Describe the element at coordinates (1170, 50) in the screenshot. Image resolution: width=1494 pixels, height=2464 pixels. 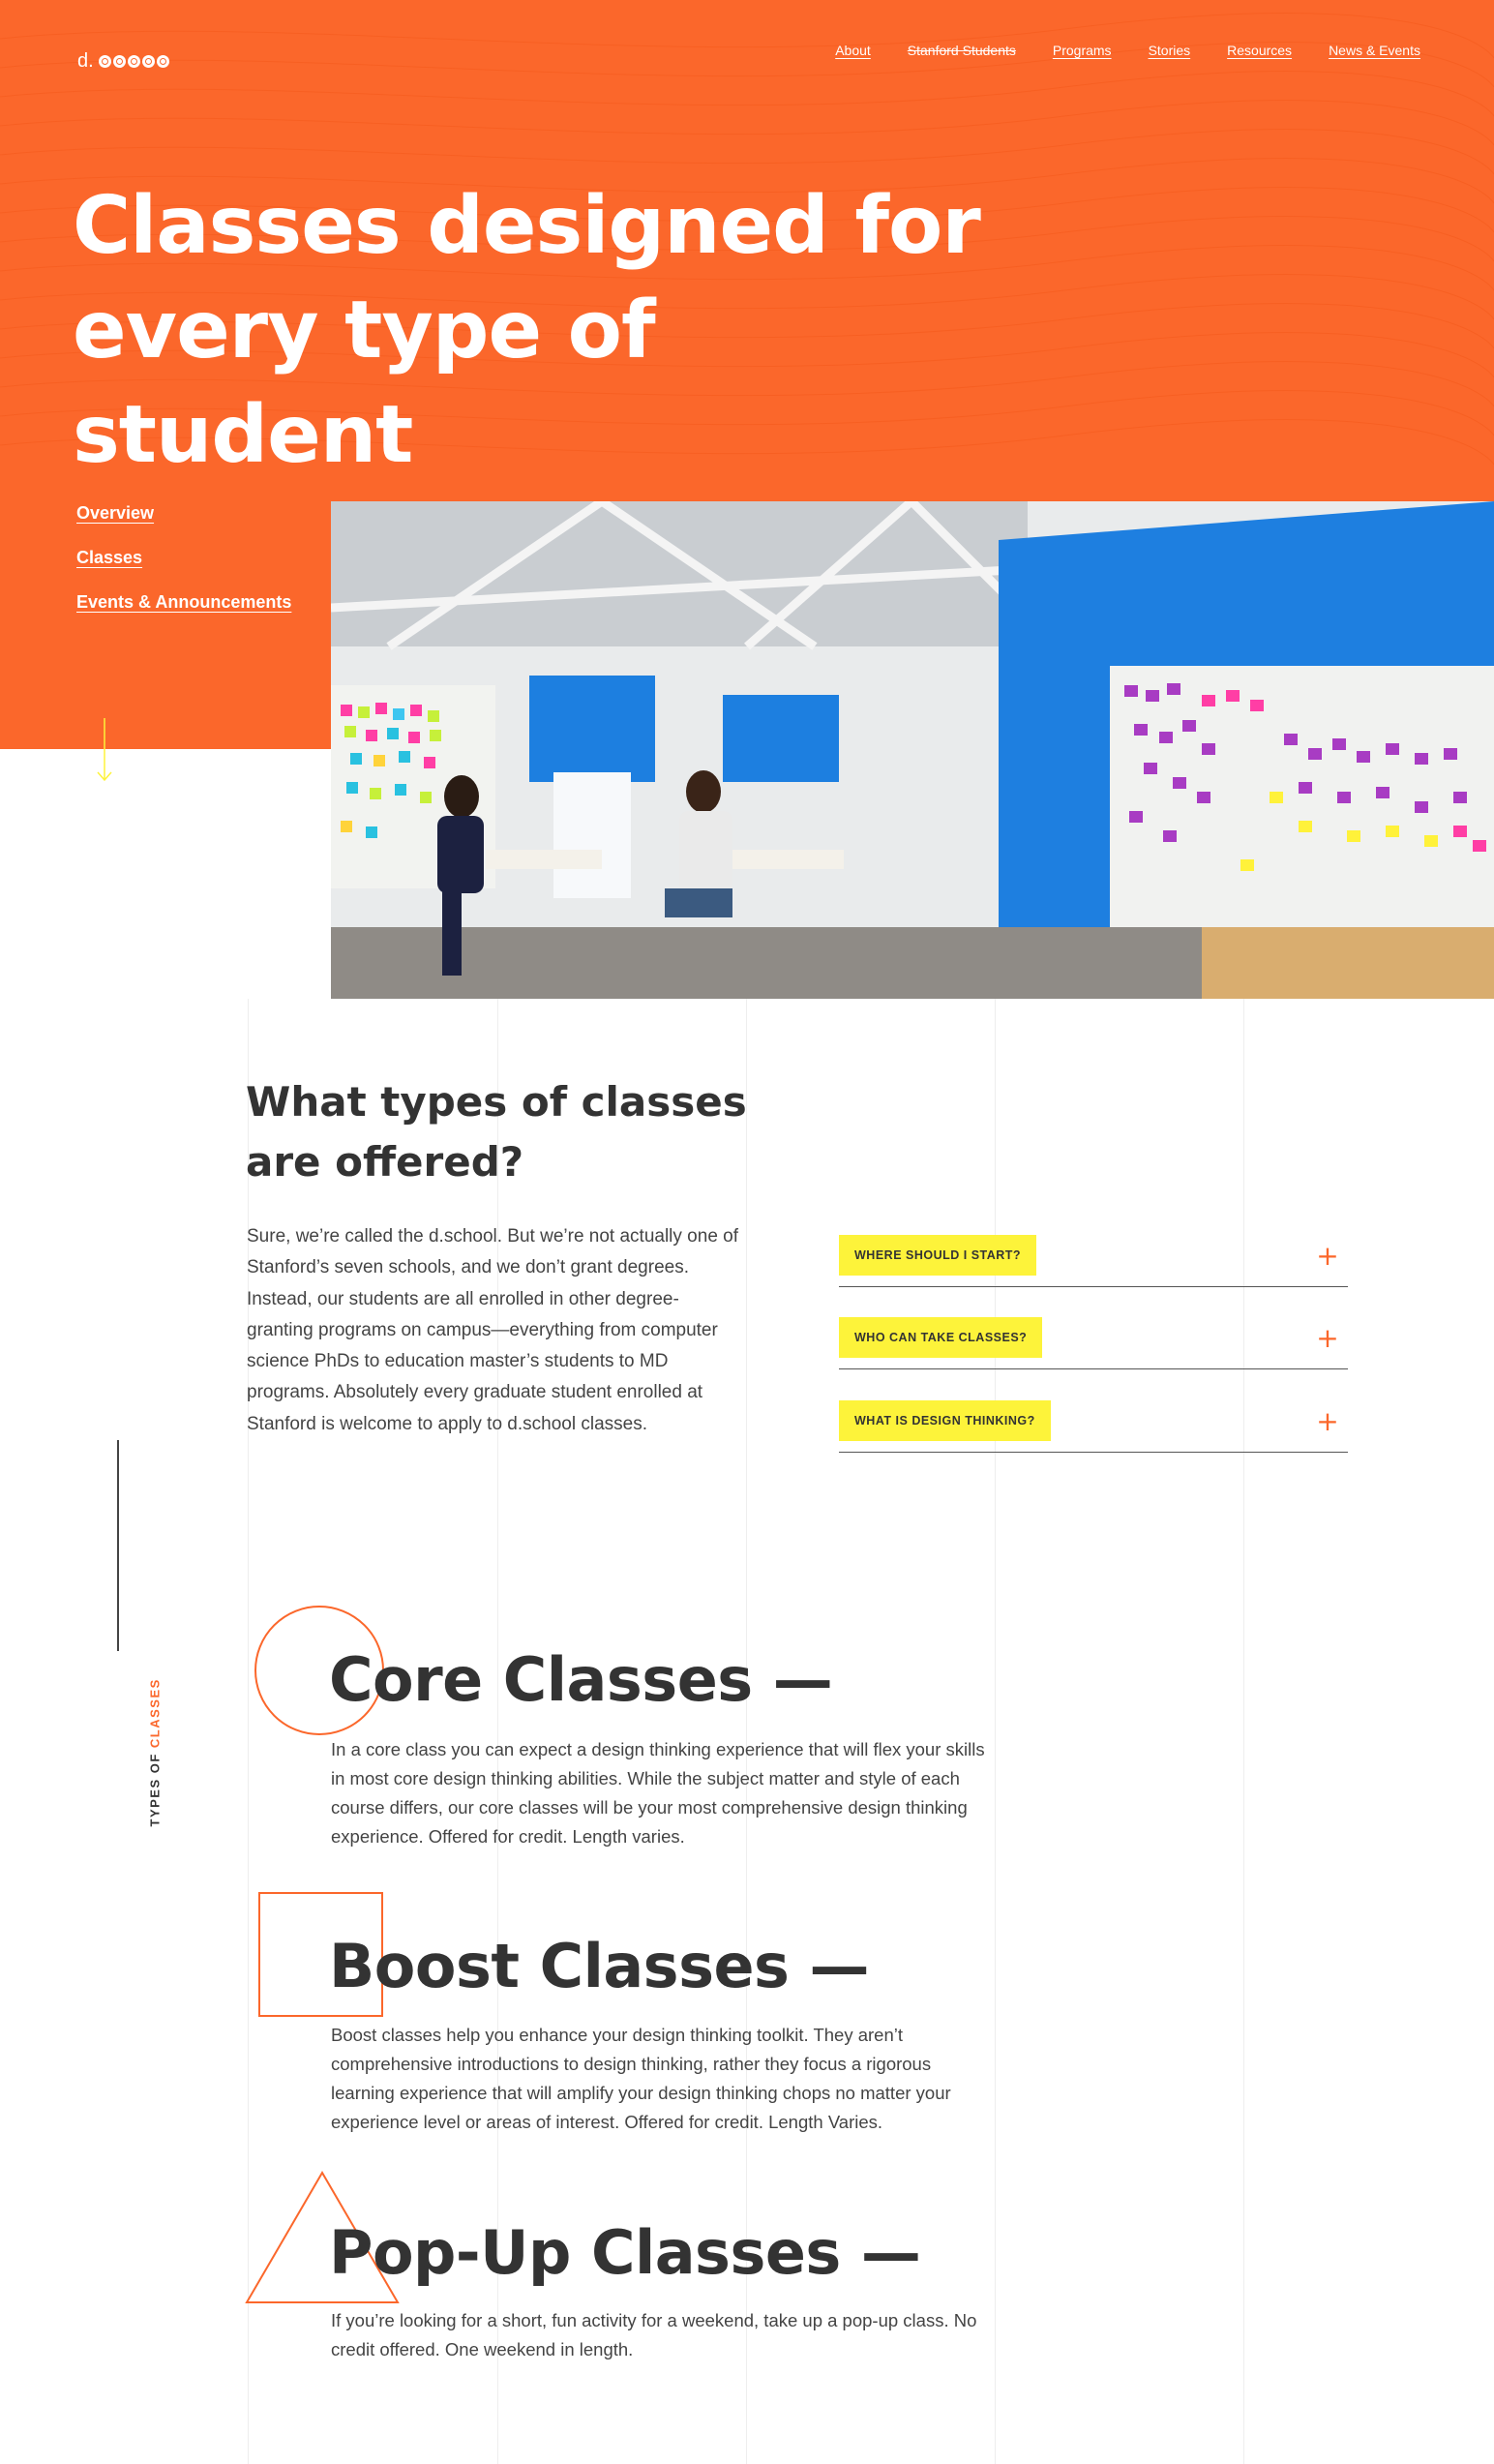
I see `nav-stories: Stories` at that location.